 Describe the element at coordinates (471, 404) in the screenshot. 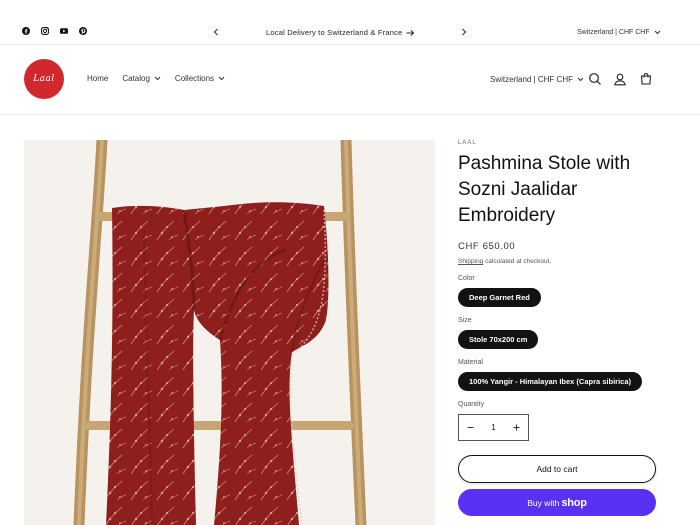

I see `quantity-label: Quantity` at that location.